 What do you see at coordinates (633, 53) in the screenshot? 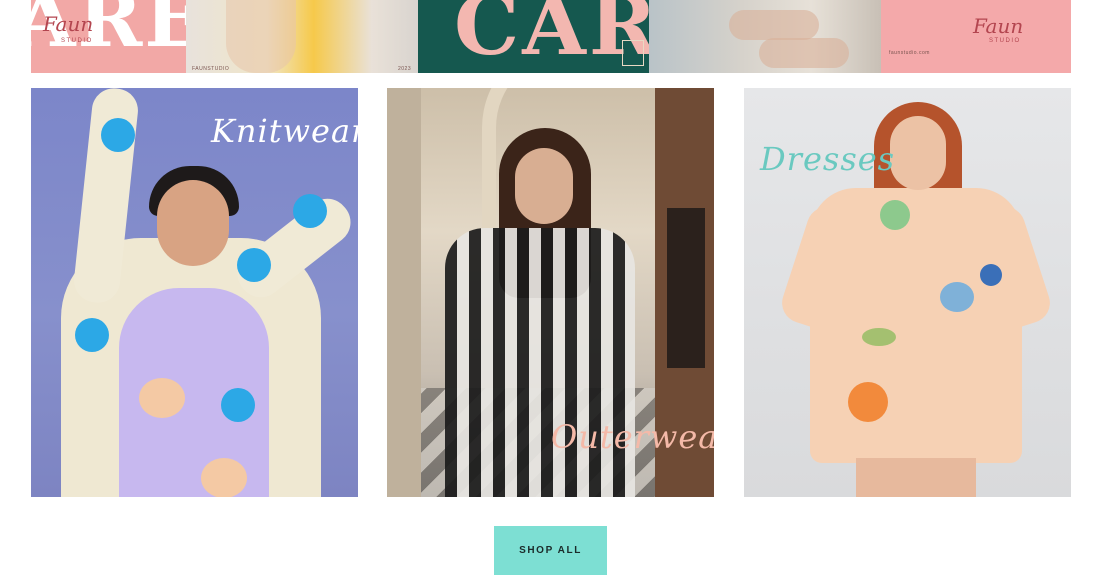
I see `care-stamp-icon` at bounding box center [633, 53].